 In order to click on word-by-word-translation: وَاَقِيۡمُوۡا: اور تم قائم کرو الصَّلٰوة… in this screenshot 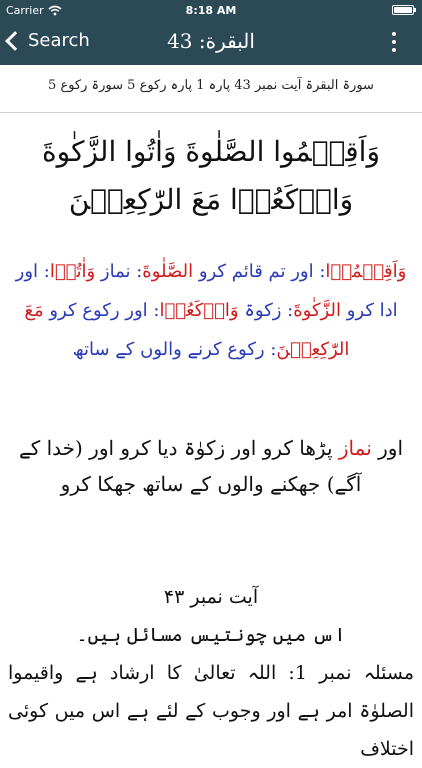, I will do `click(211, 310)`.